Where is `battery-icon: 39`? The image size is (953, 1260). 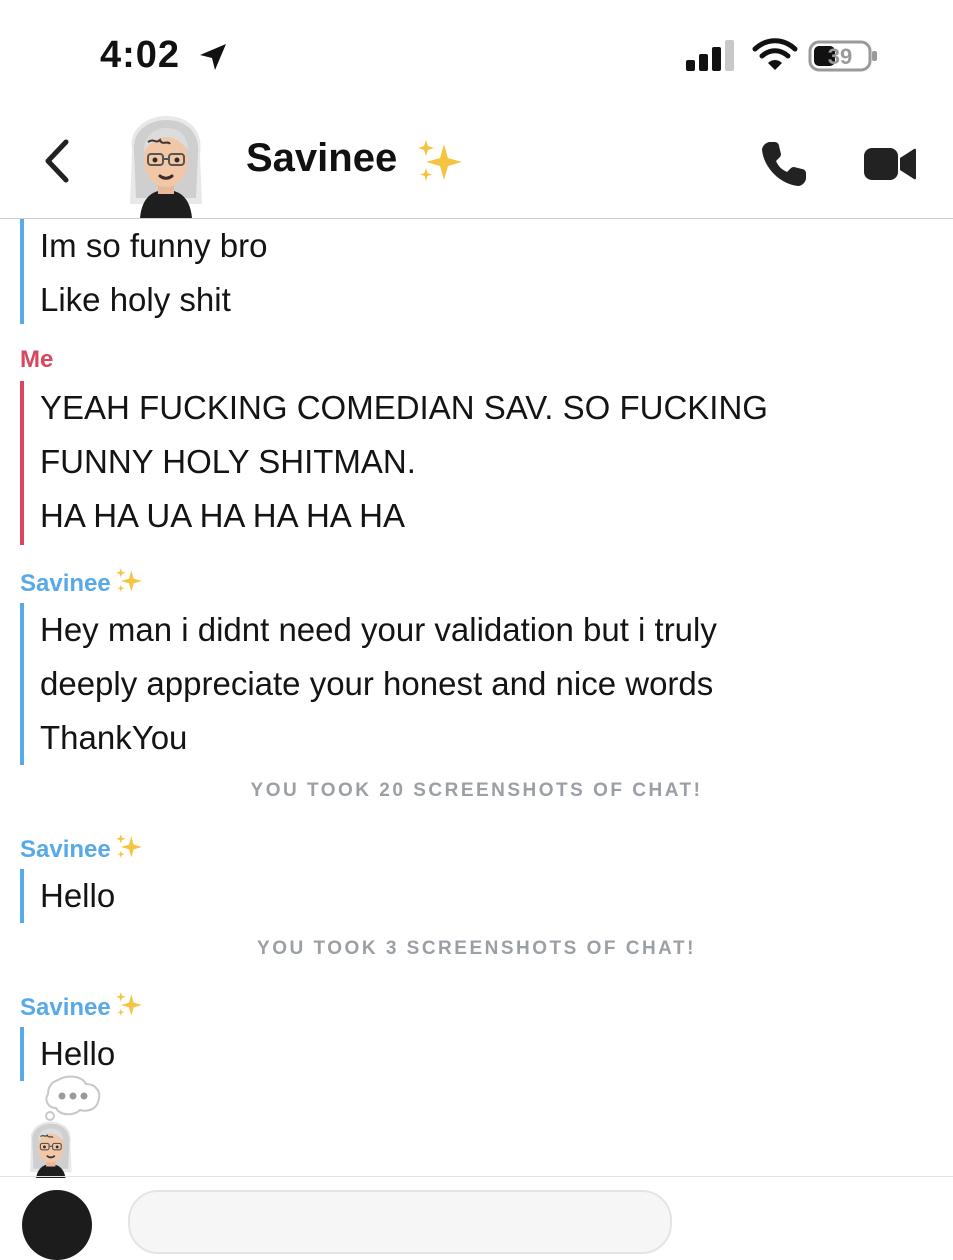 battery-icon: 39 is located at coordinates (842, 56).